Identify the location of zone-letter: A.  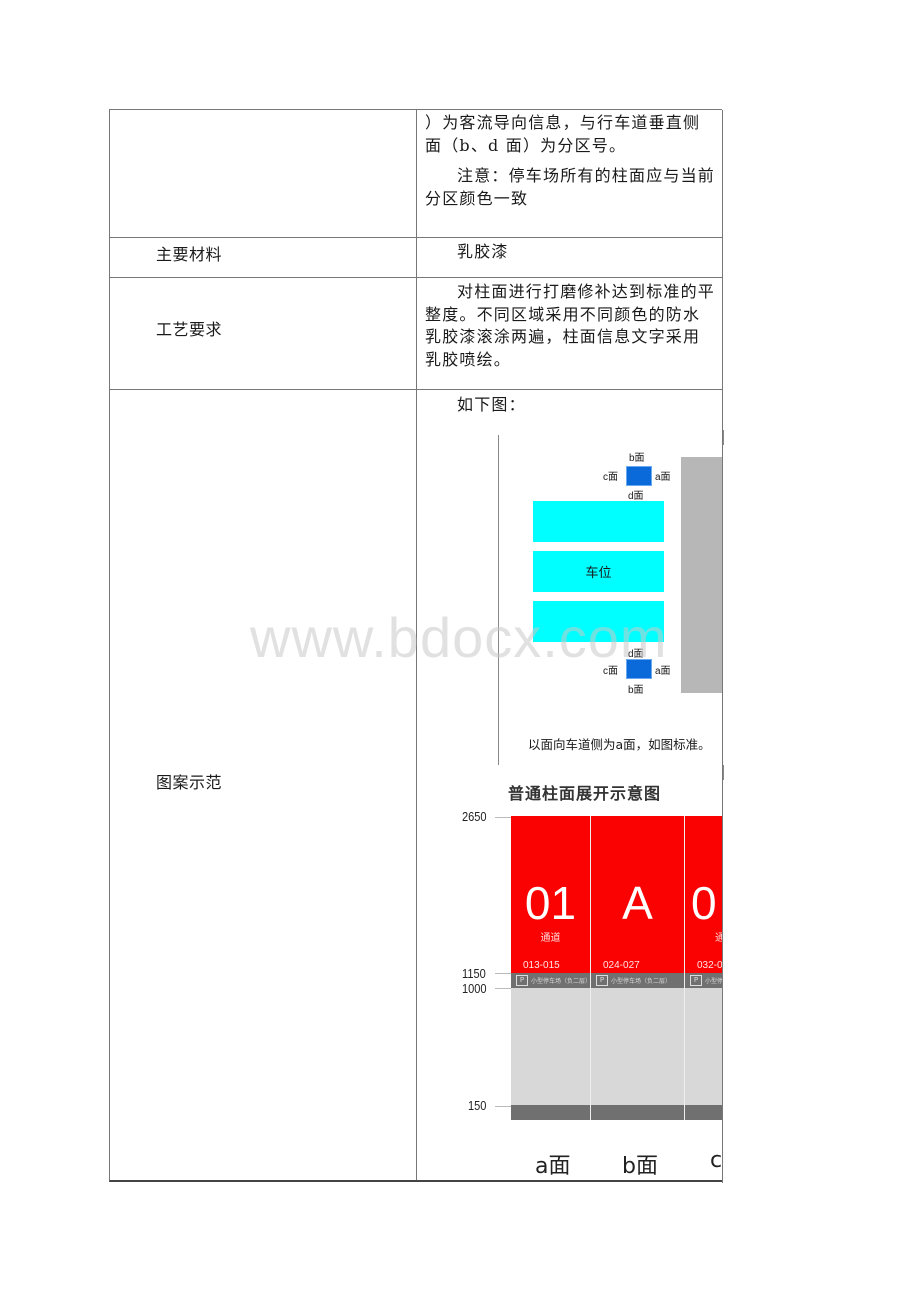
(637, 903).